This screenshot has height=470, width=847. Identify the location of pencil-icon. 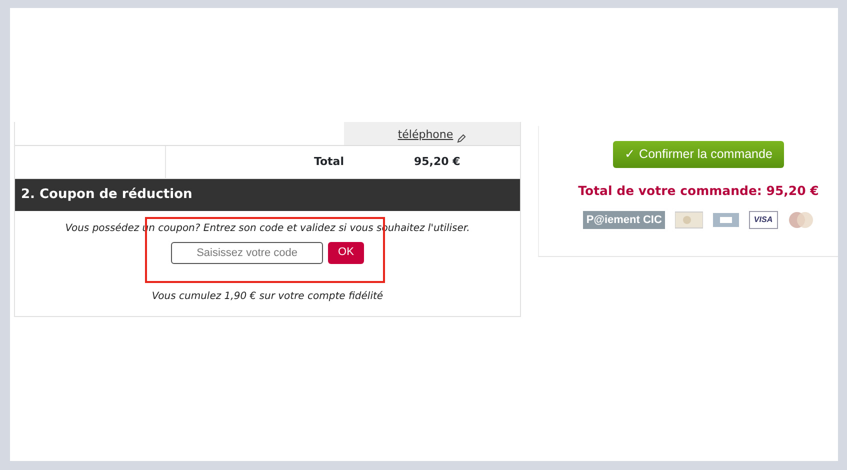
(461, 138).